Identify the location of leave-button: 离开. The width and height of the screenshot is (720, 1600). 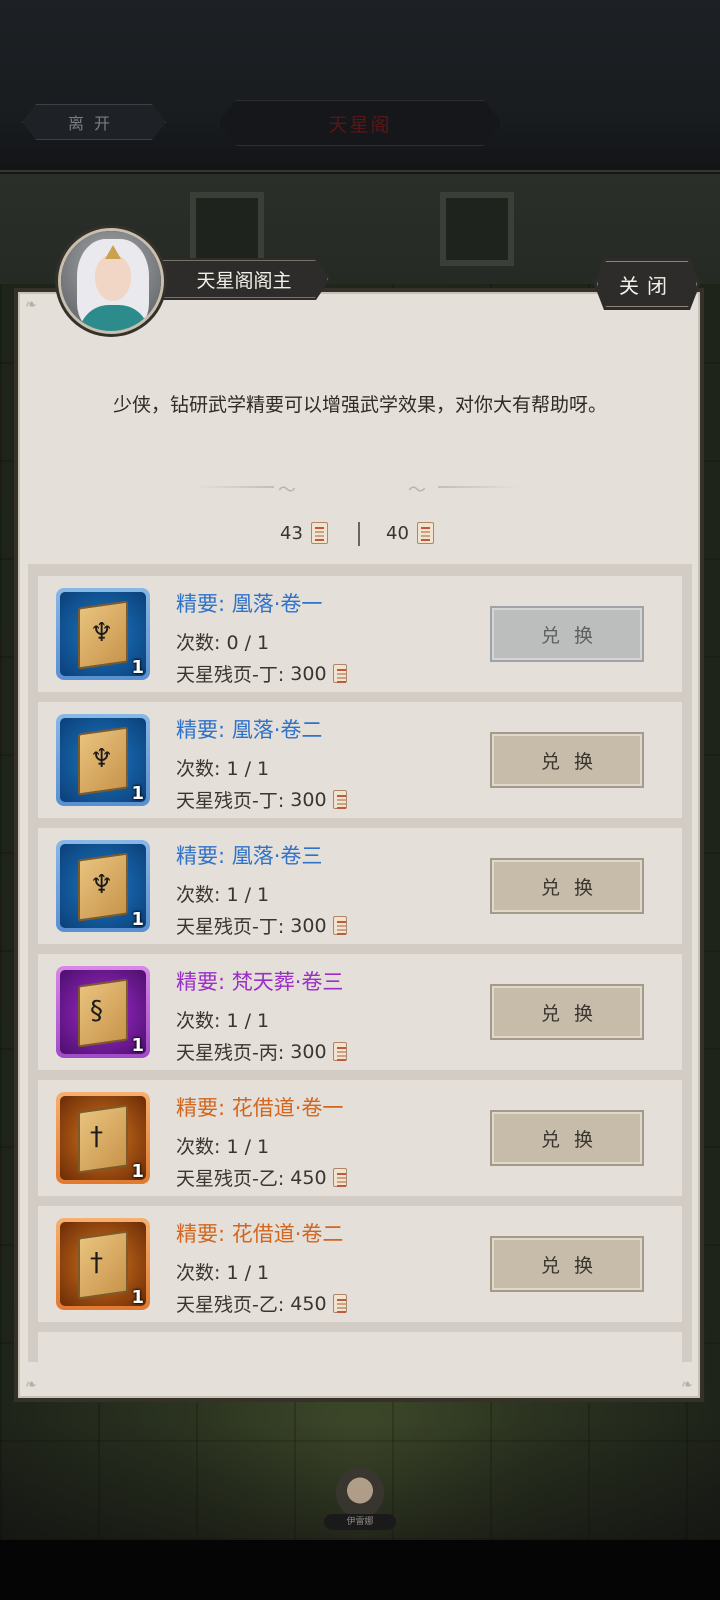
(94, 122).